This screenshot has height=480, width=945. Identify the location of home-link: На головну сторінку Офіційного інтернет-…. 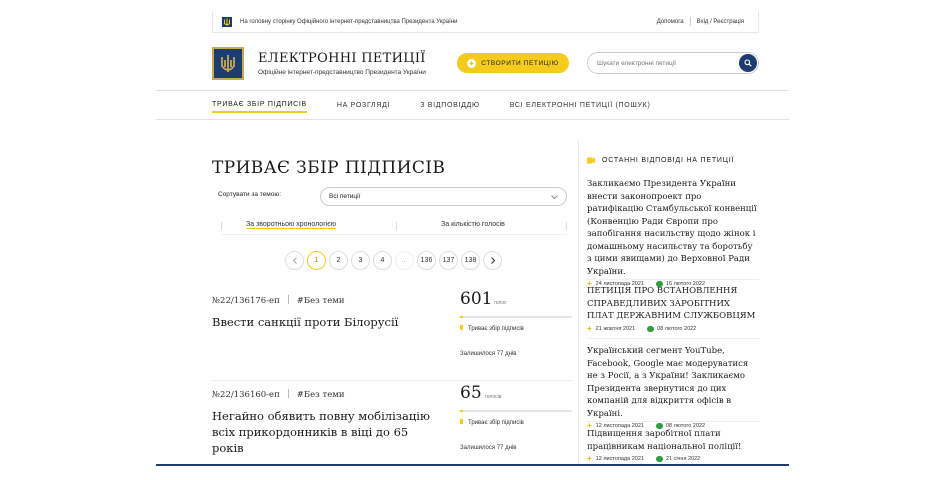
(445, 22).